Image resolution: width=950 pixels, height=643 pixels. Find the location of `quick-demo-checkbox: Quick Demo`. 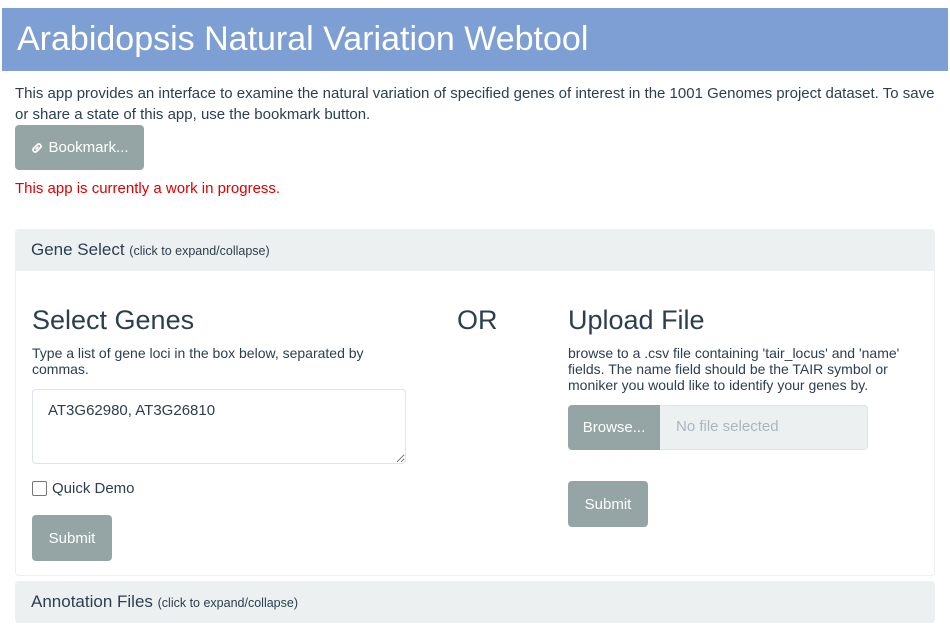

quick-demo-checkbox: Quick Demo is located at coordinates (83, 488).